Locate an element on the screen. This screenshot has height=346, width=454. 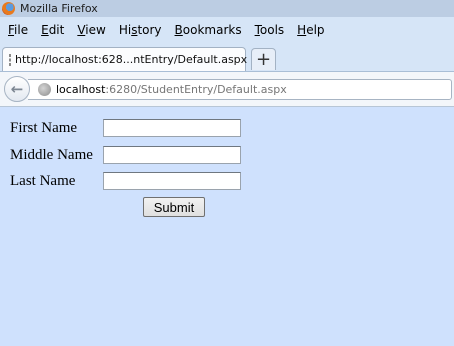
menu-history: History is located at coordinates (141, 30).